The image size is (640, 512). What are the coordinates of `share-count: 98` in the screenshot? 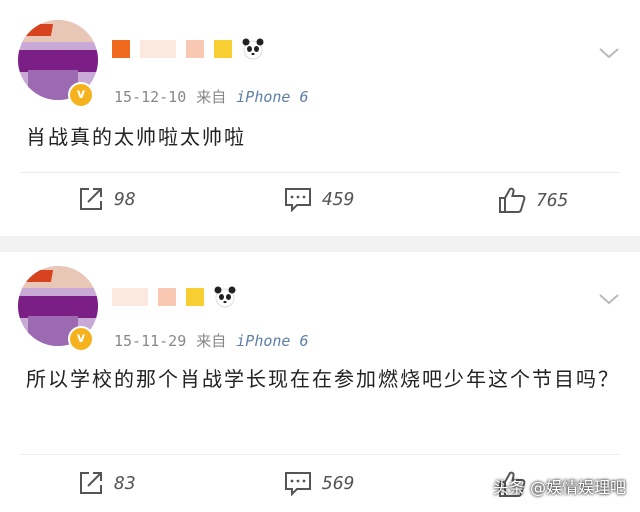 It's located at (125, 199).